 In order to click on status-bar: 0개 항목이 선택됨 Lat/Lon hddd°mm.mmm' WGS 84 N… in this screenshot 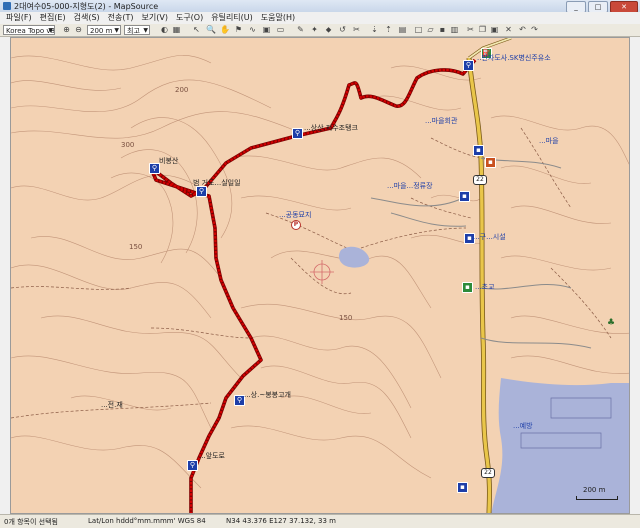, I will do `click(320, 521)`.